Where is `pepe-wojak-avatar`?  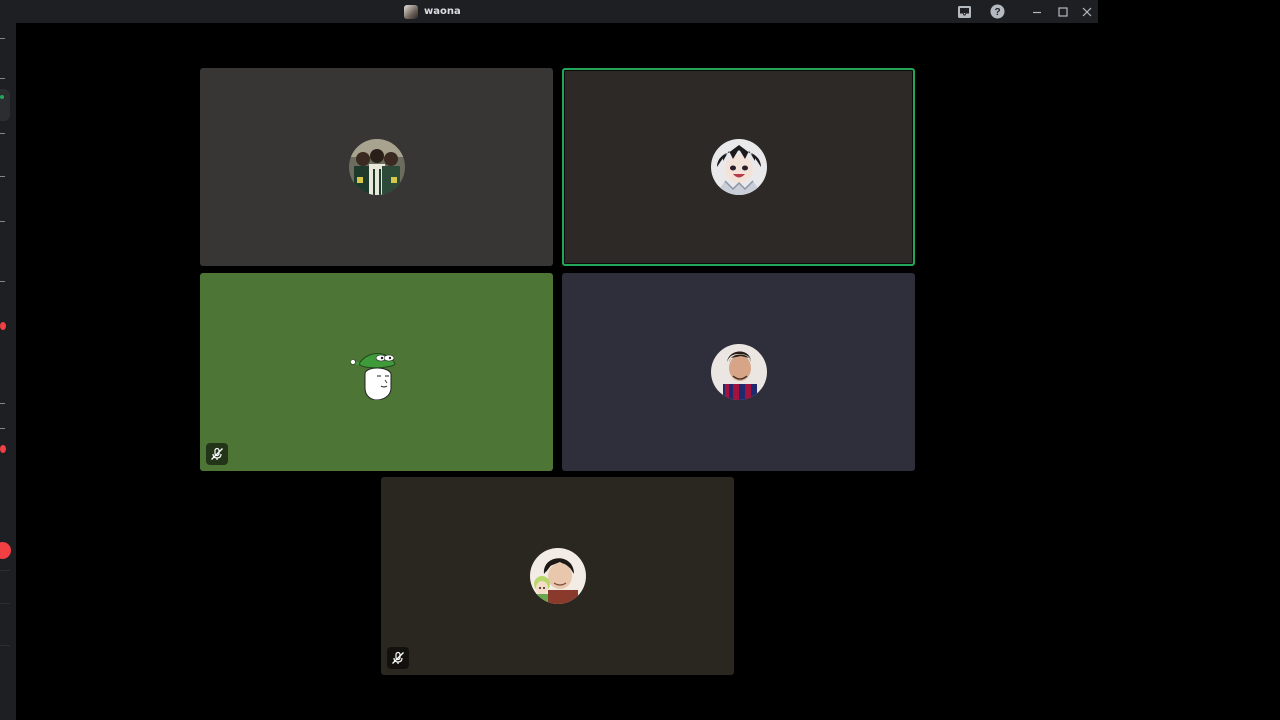 pepe-wojak-avatar is located at coordinates (376, 372).